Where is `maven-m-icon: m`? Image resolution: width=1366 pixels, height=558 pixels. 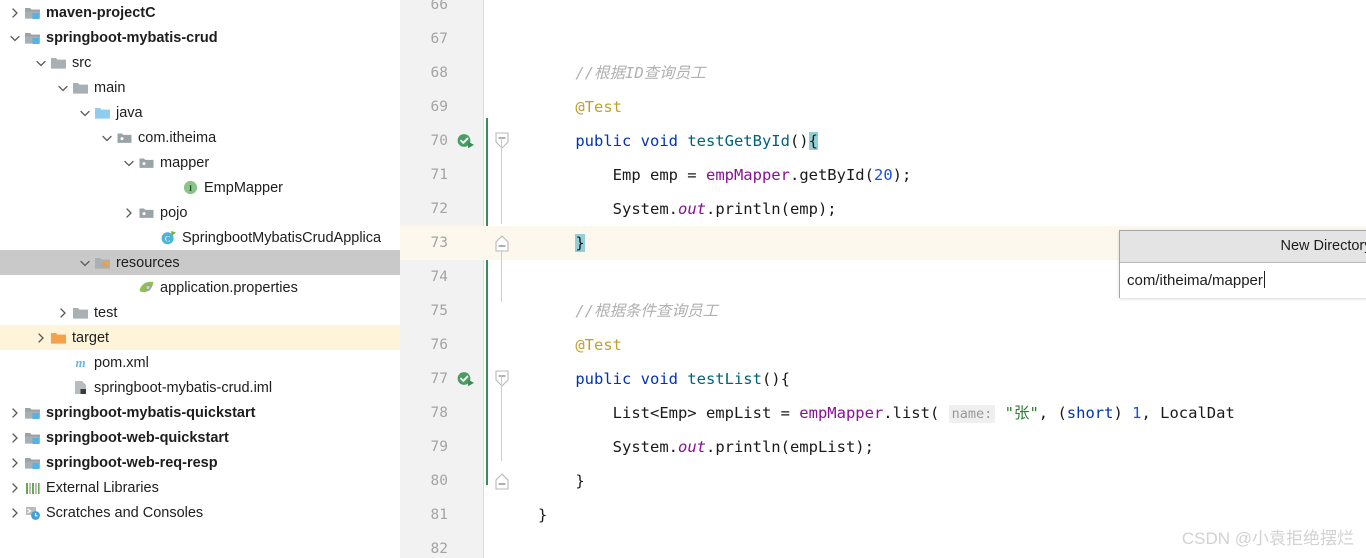 maven-m-icon: m is located at coordinates (80, 362).